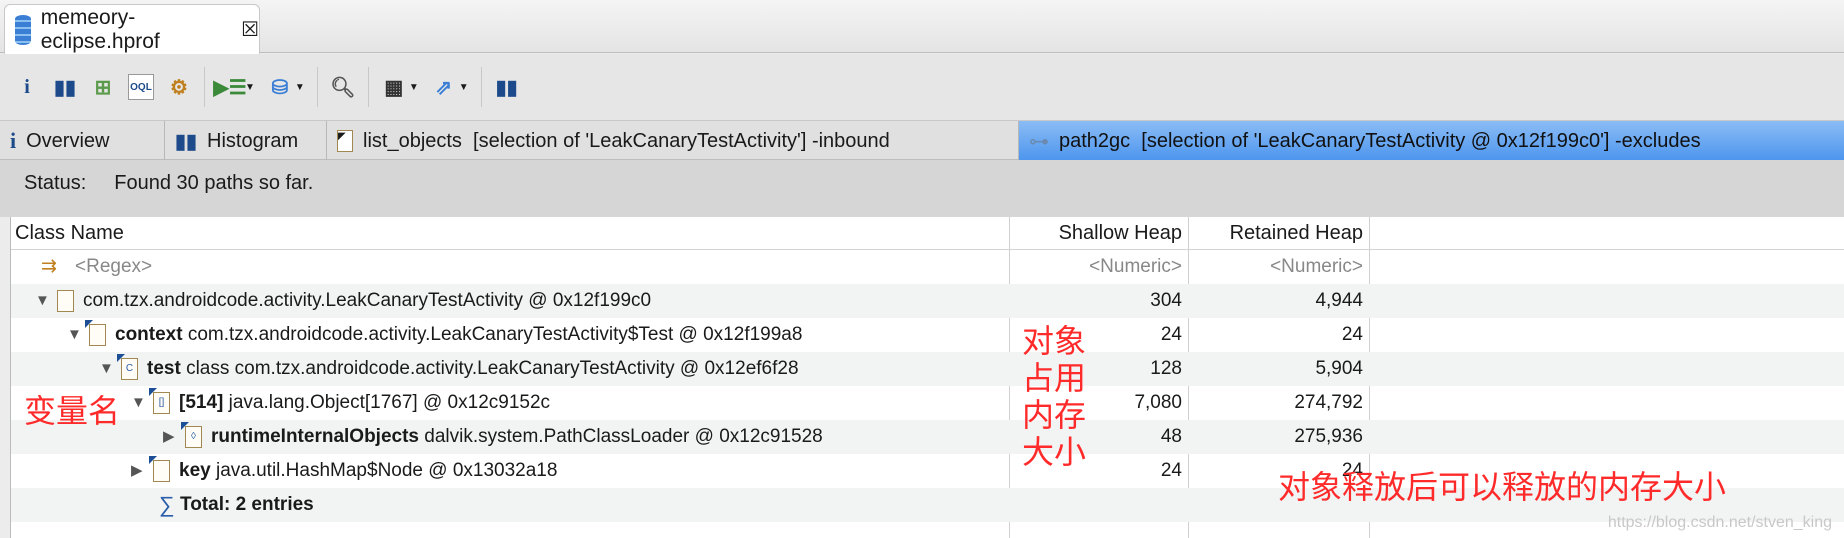  What do you see at coordinates (922, 27) in the screenshot?
I see `editor-tab-bar: memeory-eclipse.hprof ☒` at bounding box center [922, 27].